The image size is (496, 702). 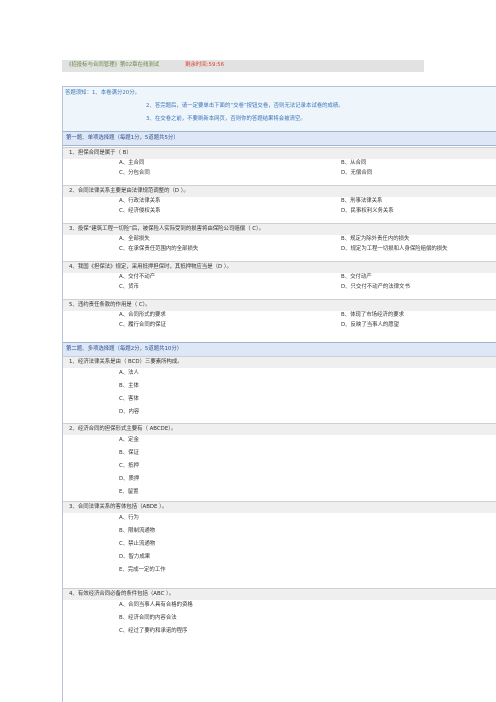 What do you see at coordinates (279, 349) in the screenshot?
I see `section-header: 第二题、多项选择题（每题2分，5道题共10分）` at bounding box center [279, 349].